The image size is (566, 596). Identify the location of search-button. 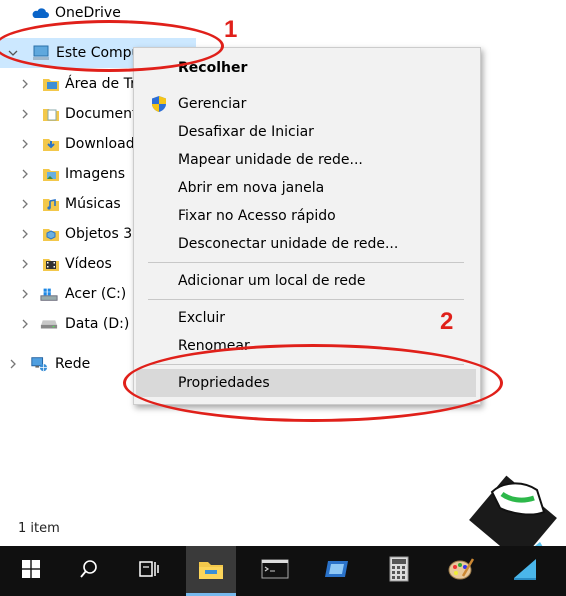
(89, 571).